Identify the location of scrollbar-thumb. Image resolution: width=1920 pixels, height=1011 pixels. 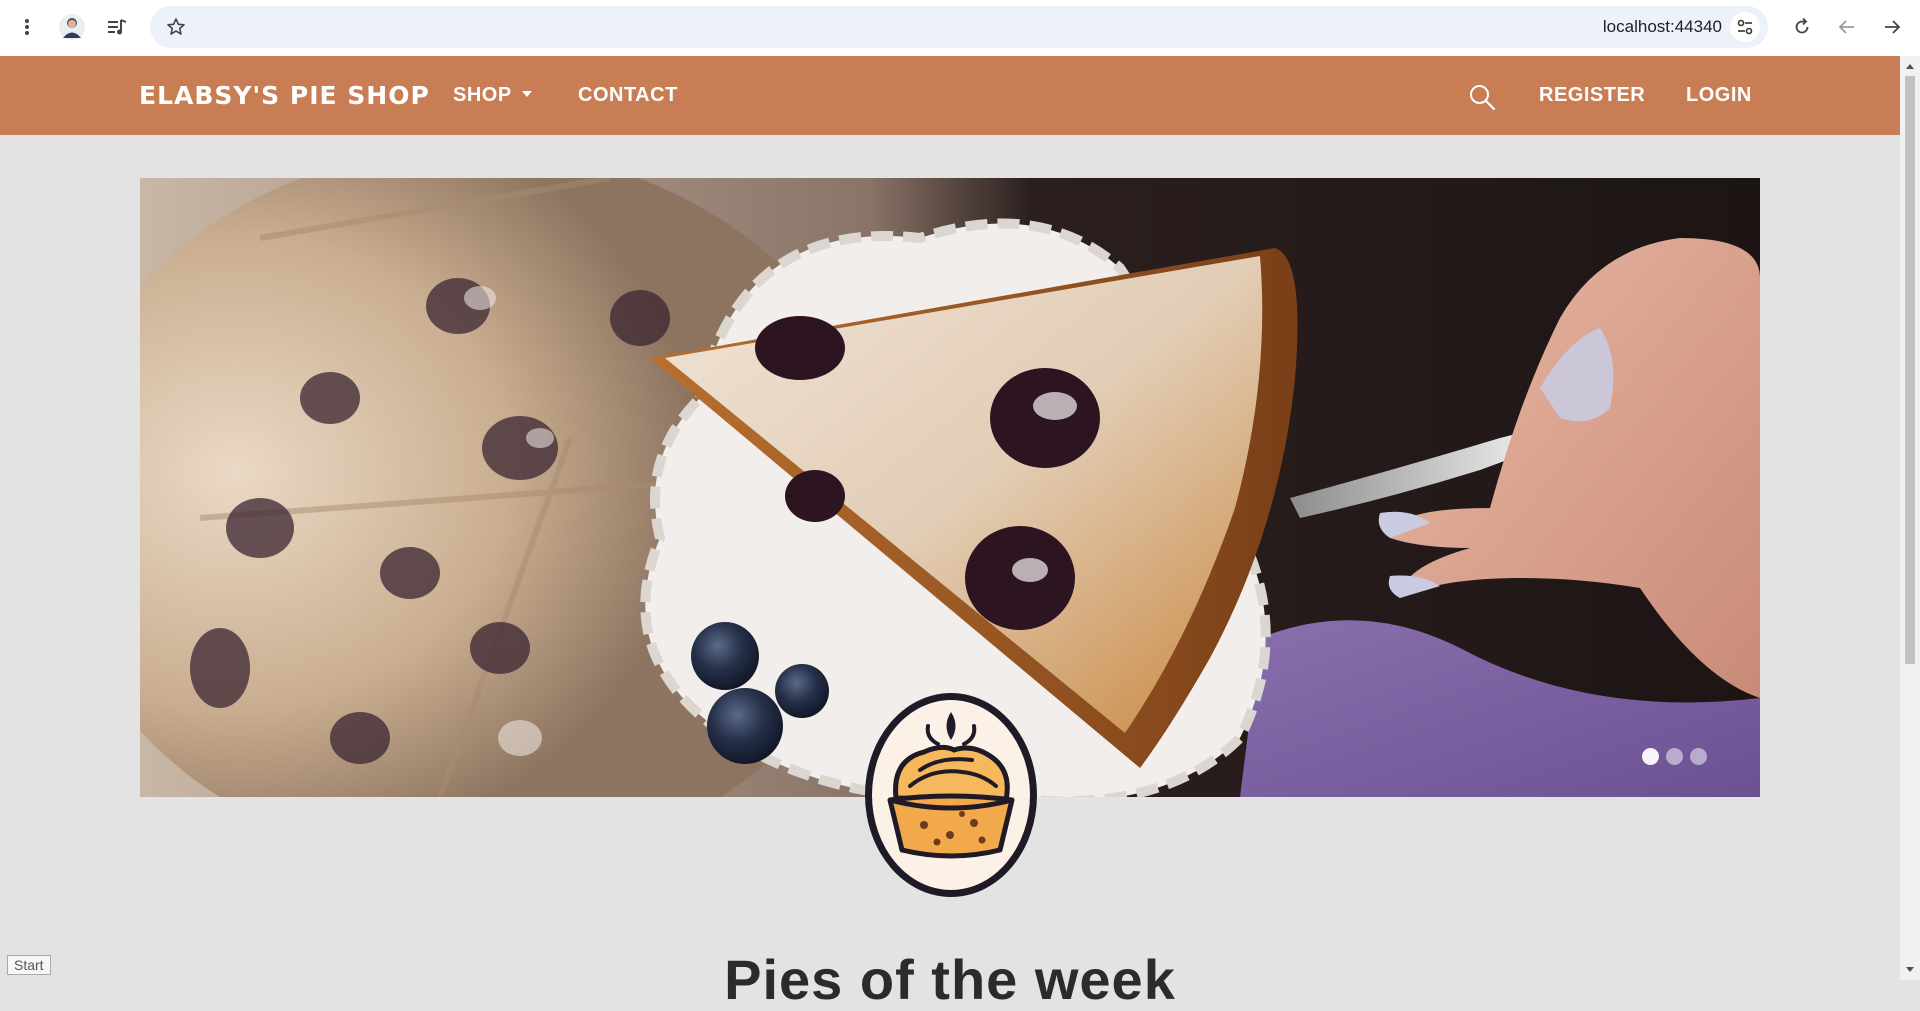
(1910, 370).